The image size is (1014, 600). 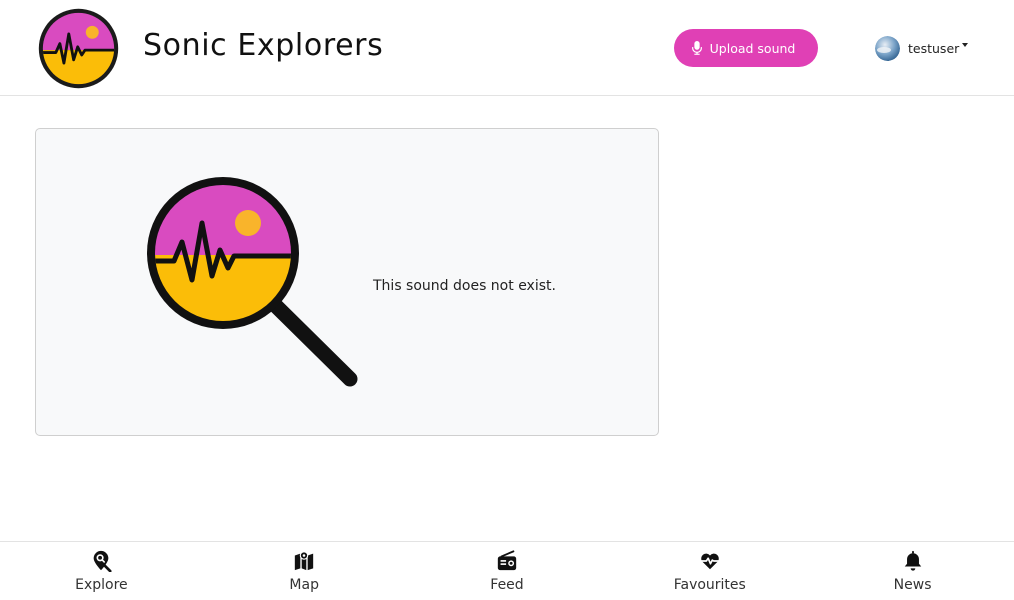 I want to click on magnifier-logo-icon, so click(x=252, y=282).